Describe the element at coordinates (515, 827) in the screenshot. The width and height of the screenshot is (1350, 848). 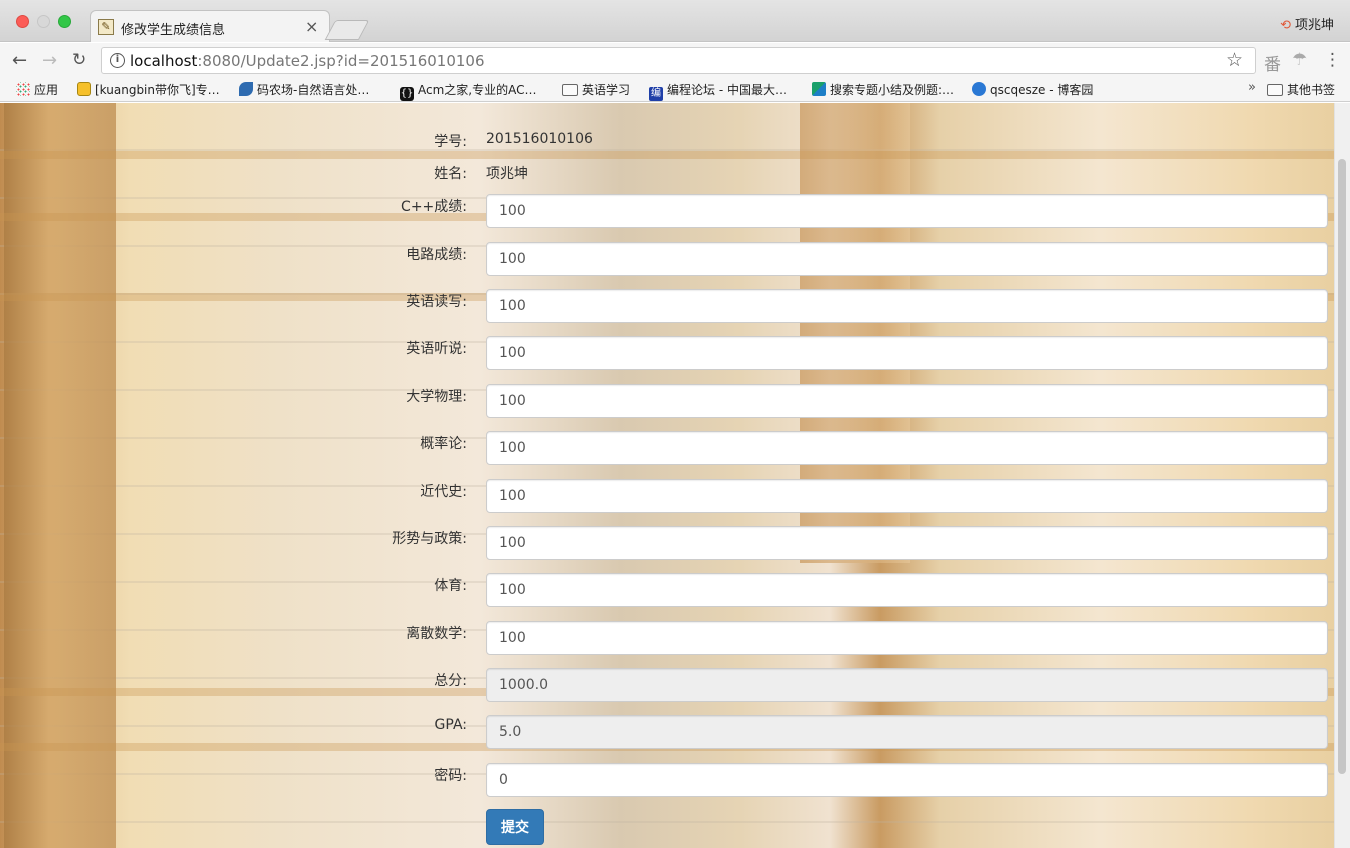
I see `submit-button: 提交` at that location.